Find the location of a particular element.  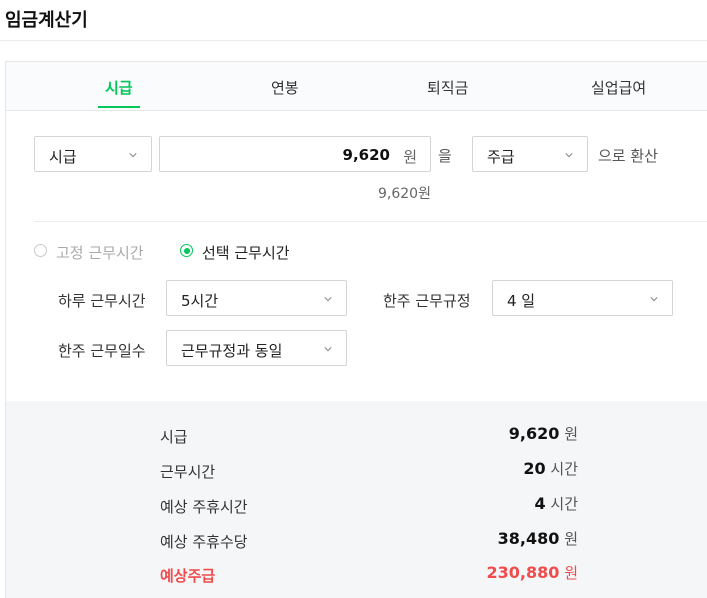

summary-row-value: 20 시간 is located at coordinates (550, 468).